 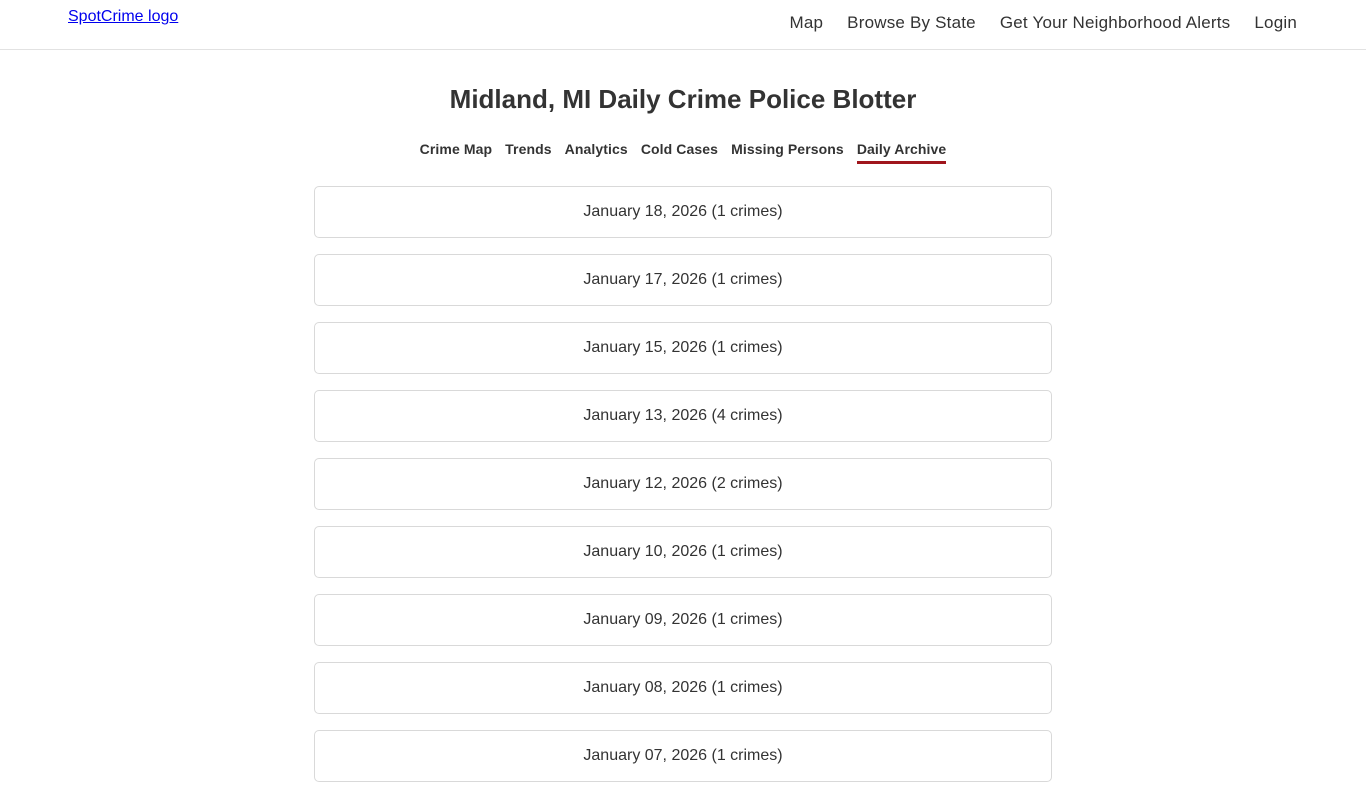 I want to click on tab-analytics: Analytics, so click(x=596, y=152).